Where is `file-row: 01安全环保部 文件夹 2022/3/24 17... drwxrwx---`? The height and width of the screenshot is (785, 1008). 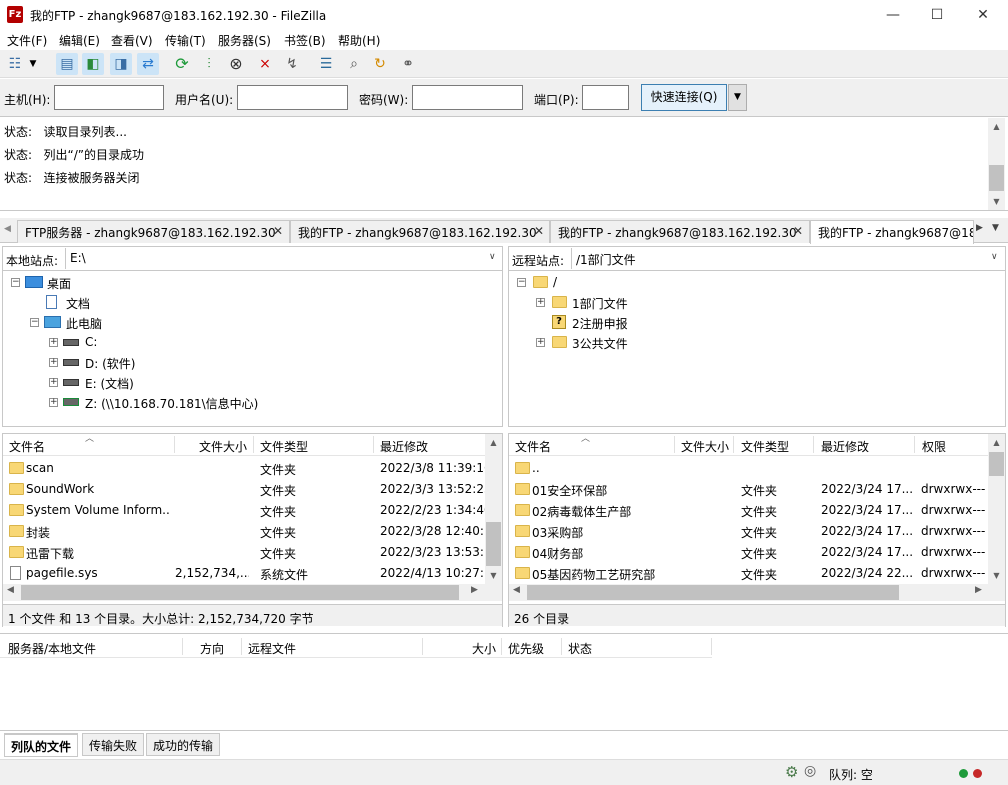 file-row: 01安全环保部 文件夹 2022/3/24 17... drwxrwx--- is located at coordinates (748, 489).